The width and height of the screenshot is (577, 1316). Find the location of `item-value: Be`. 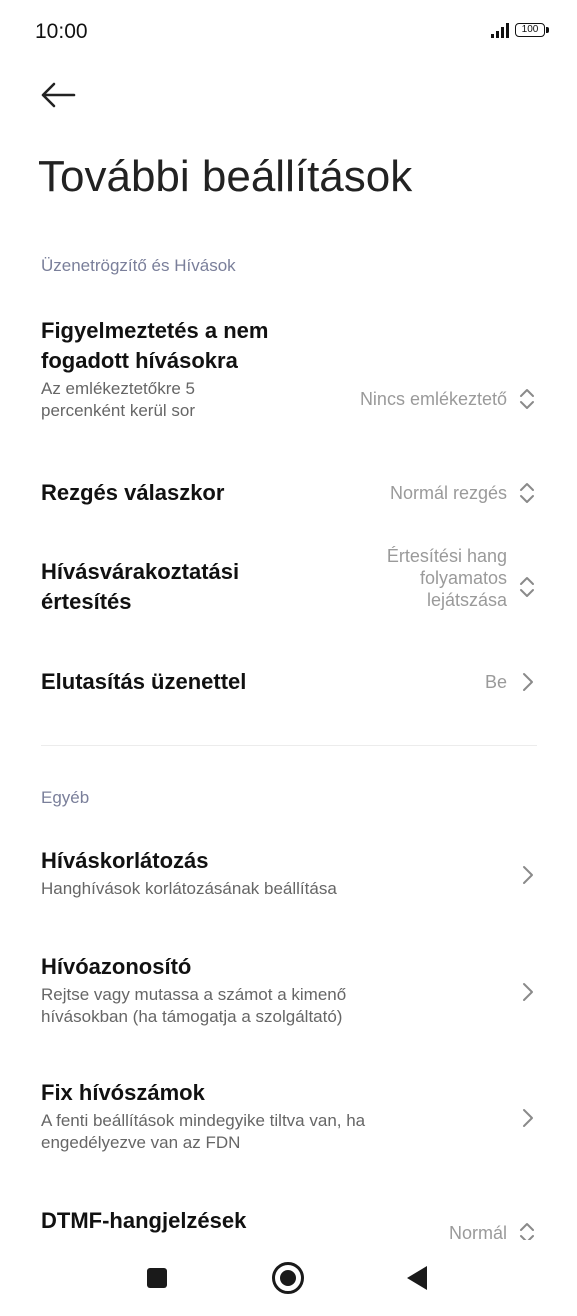

item-value: Be is located at coordinates (495, 682).